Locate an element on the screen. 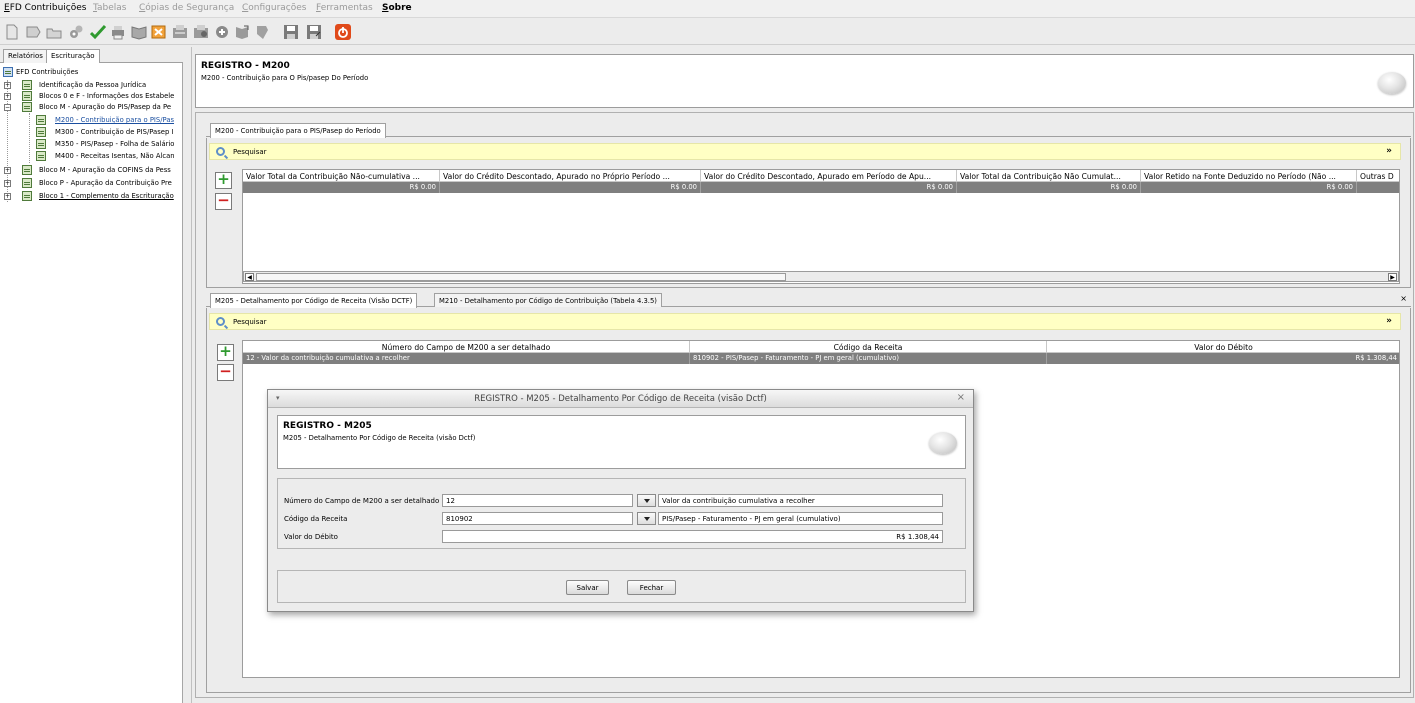 Image resolution: width=1415 pixels, height=703 pixels. settings-icon is located at coordinates (76, 32).